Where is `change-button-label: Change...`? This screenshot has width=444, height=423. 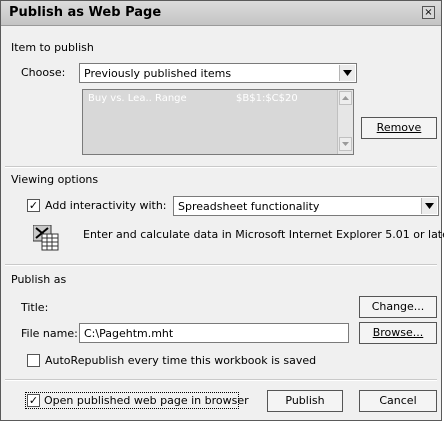 change-button-label: Change... is located at coordinates (398, 306).